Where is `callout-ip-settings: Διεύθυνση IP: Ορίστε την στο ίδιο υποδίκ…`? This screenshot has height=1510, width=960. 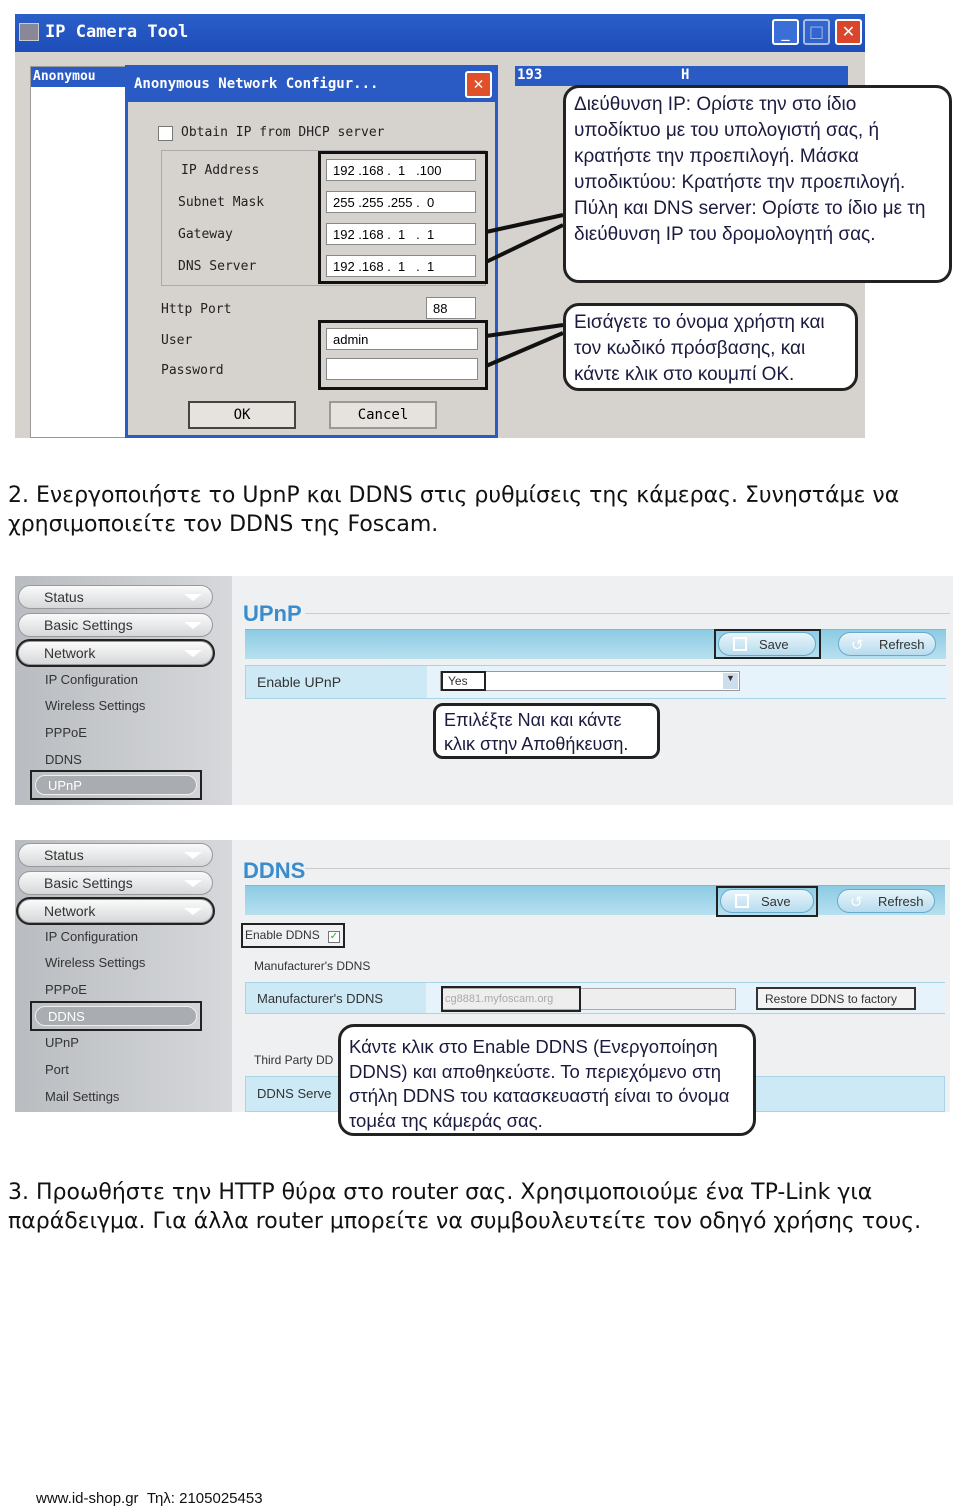
callout-ip-settings: Διεύθυνση IP: Ορίστε την στο ίδιο υποδίκ… is located at coordinates (757, 184).